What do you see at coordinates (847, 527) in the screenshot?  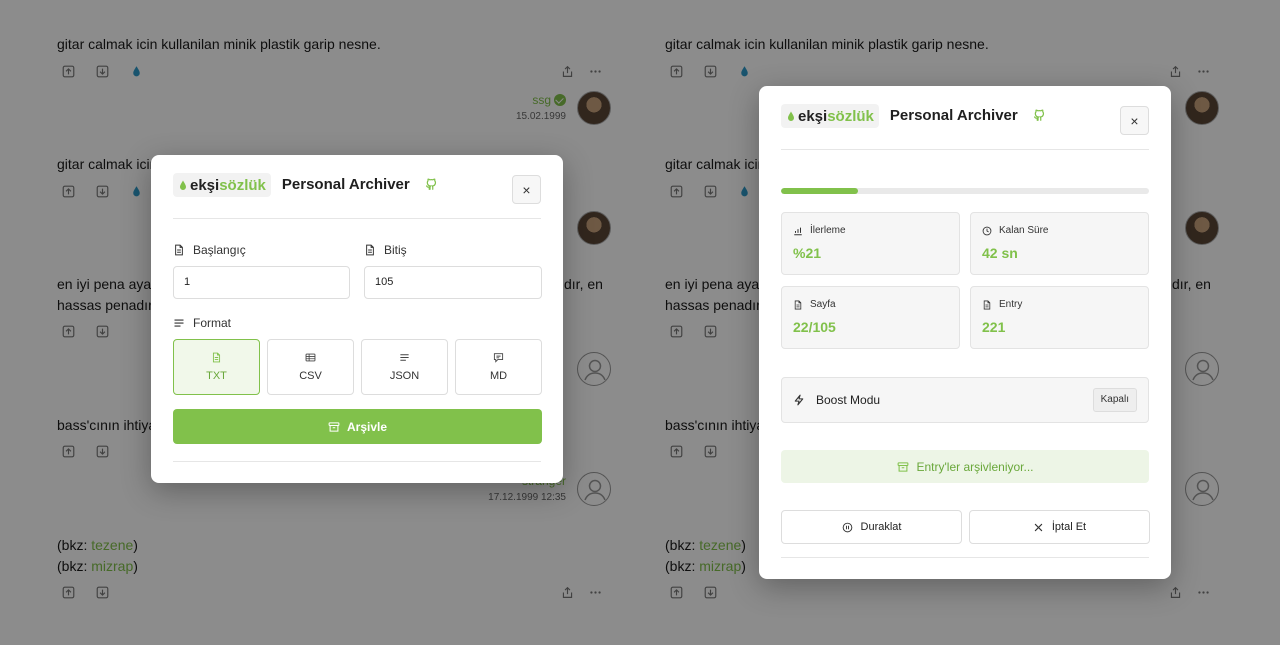 I see `pause-icon` at bounding box center [847, 527].